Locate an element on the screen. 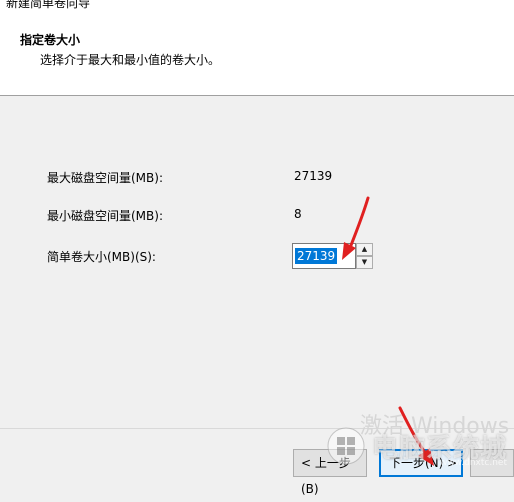 This screenshot has width=514, height=502. site-watermark: 电脑系统城 www.dnxtc.net is located at coordinates (417, 448).